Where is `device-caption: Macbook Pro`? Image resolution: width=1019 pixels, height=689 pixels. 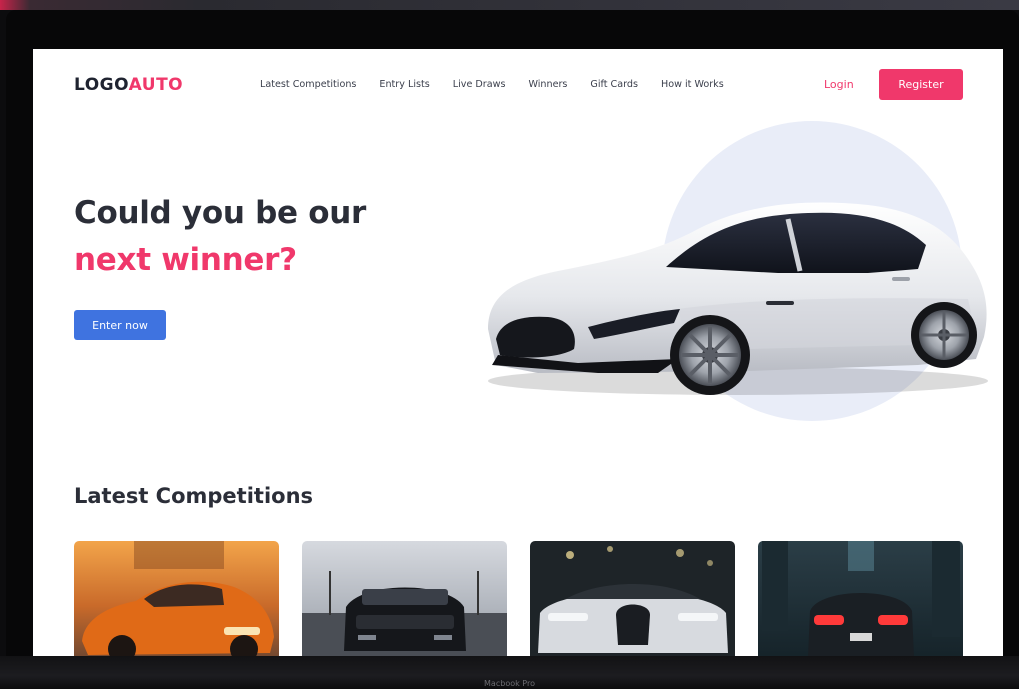
device-caption: Macbook Pro is located at coordinates (509, 683).